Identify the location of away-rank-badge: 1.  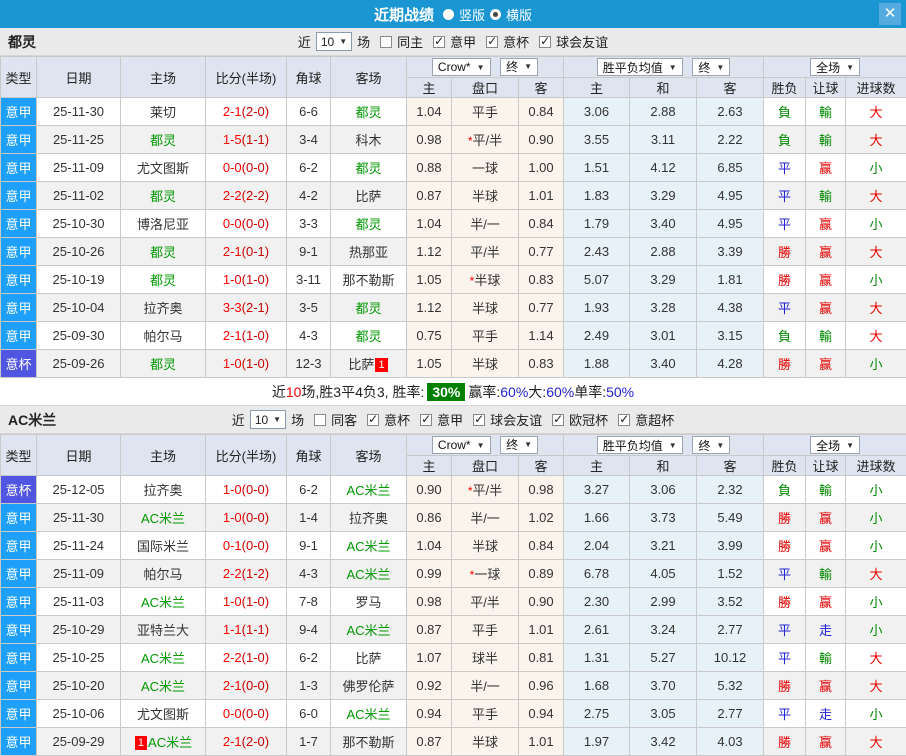
(381, 365).